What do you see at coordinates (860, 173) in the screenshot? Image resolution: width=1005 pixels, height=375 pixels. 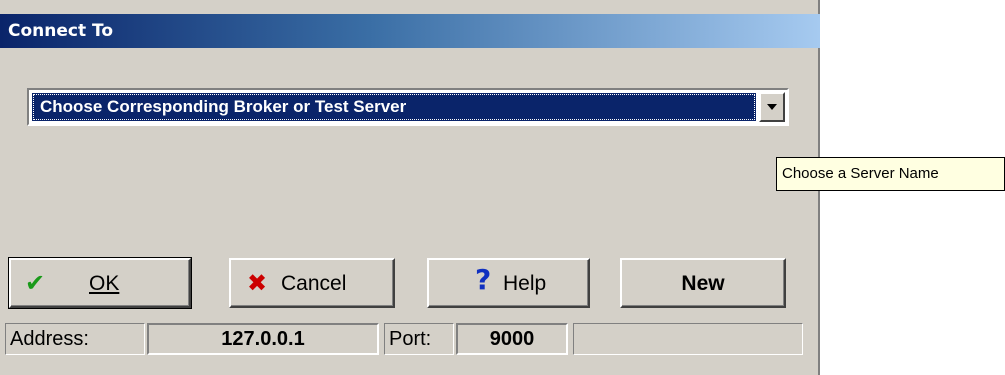 I see `tooltip-text: Choose a Server Name` at bounding box center [860, 173].